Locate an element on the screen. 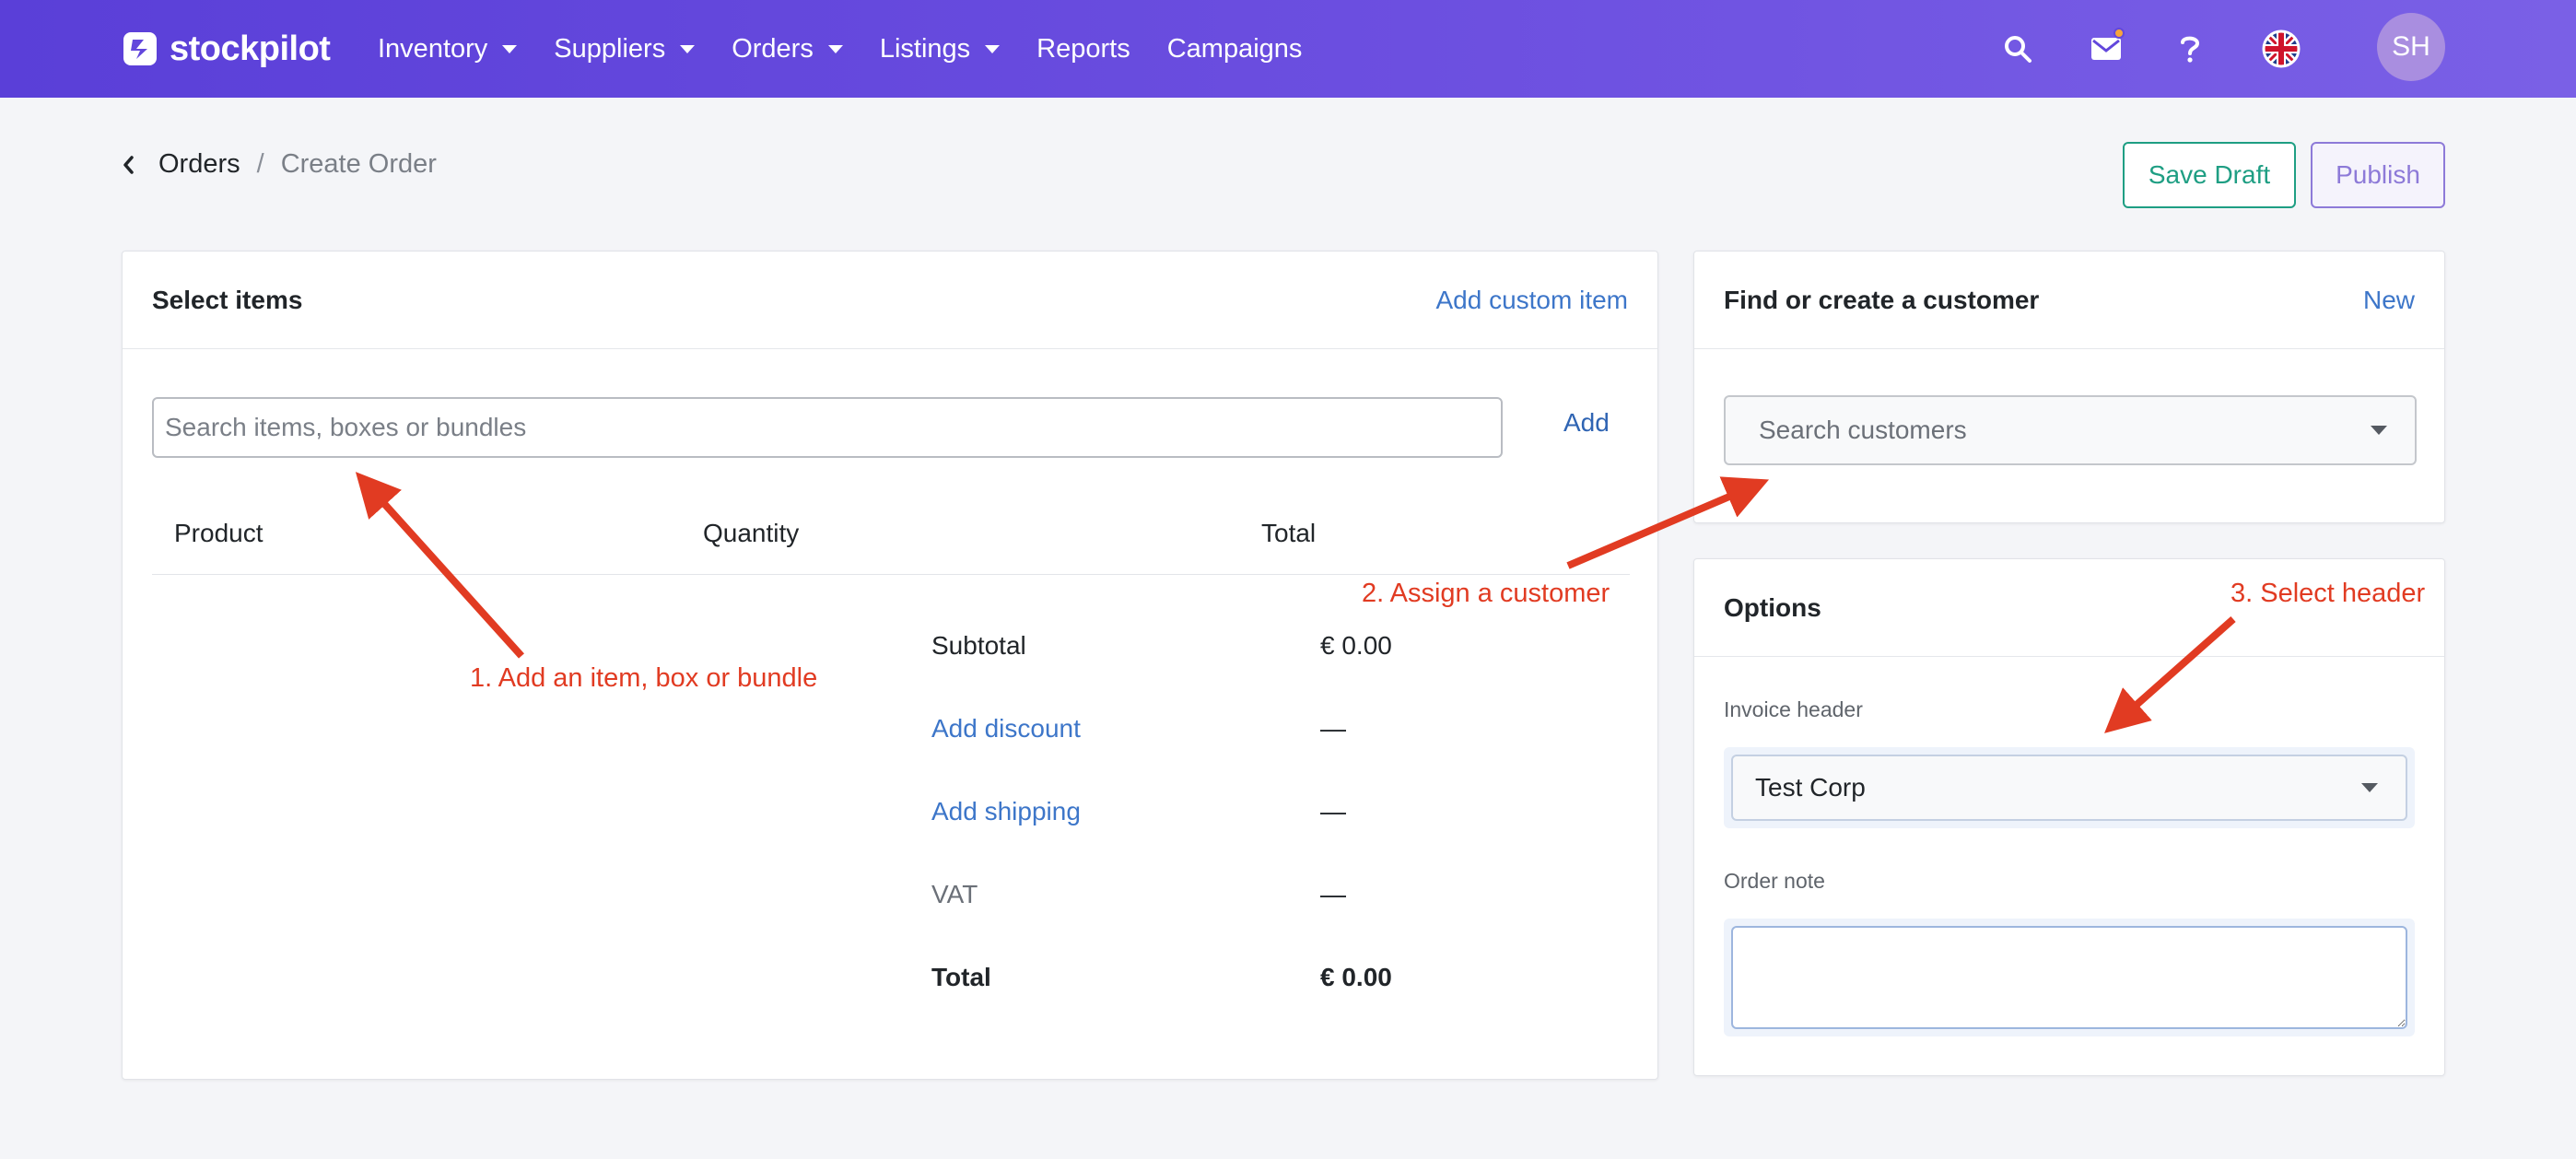 This screenshot has height=1159, width=2576. card-title: Find or create a customer is located at coordinates (1882, 300).